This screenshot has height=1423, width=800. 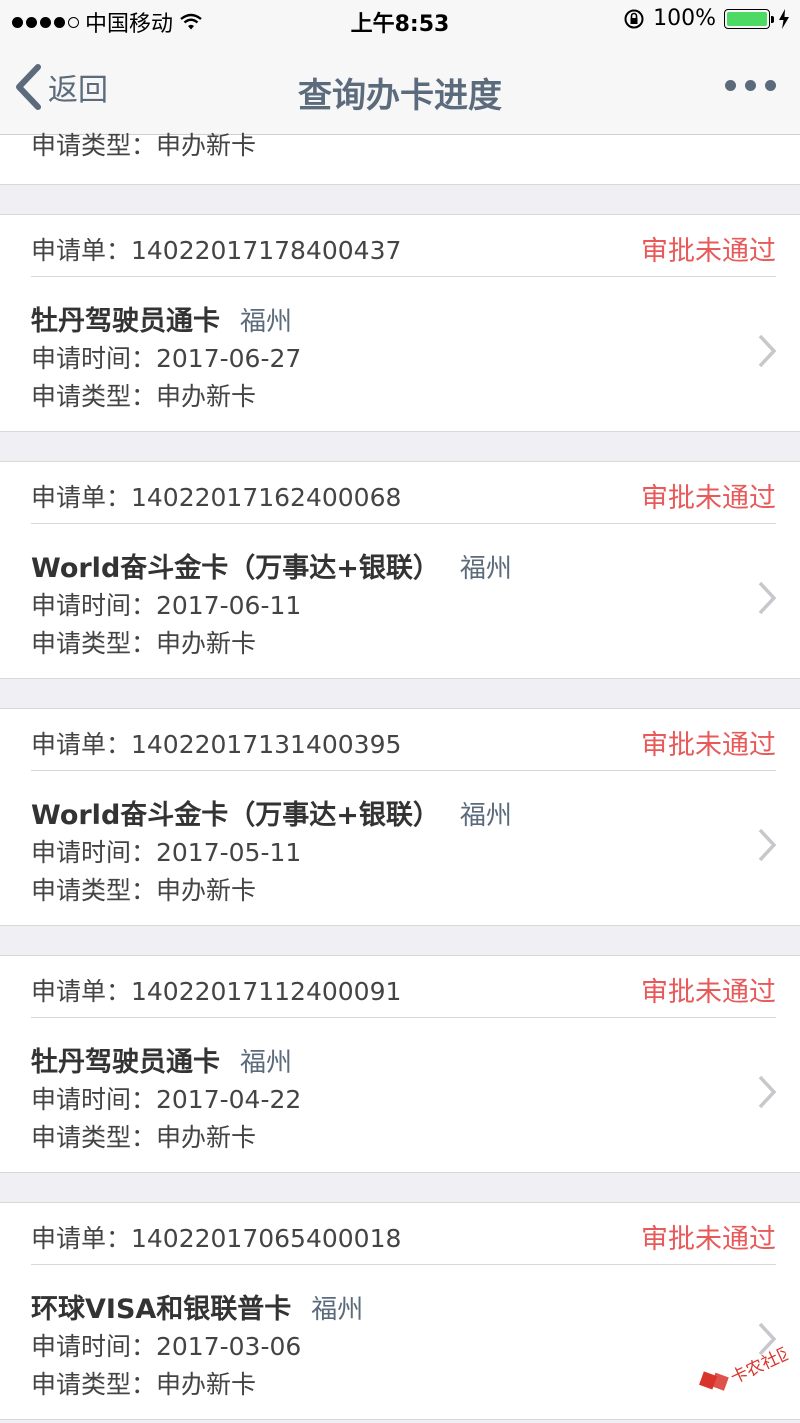 What do you see at coordinates (216, 250) in the screenshot?
I see `order-number: 申请单：14022017178400437` at bounding box center [216, 250].